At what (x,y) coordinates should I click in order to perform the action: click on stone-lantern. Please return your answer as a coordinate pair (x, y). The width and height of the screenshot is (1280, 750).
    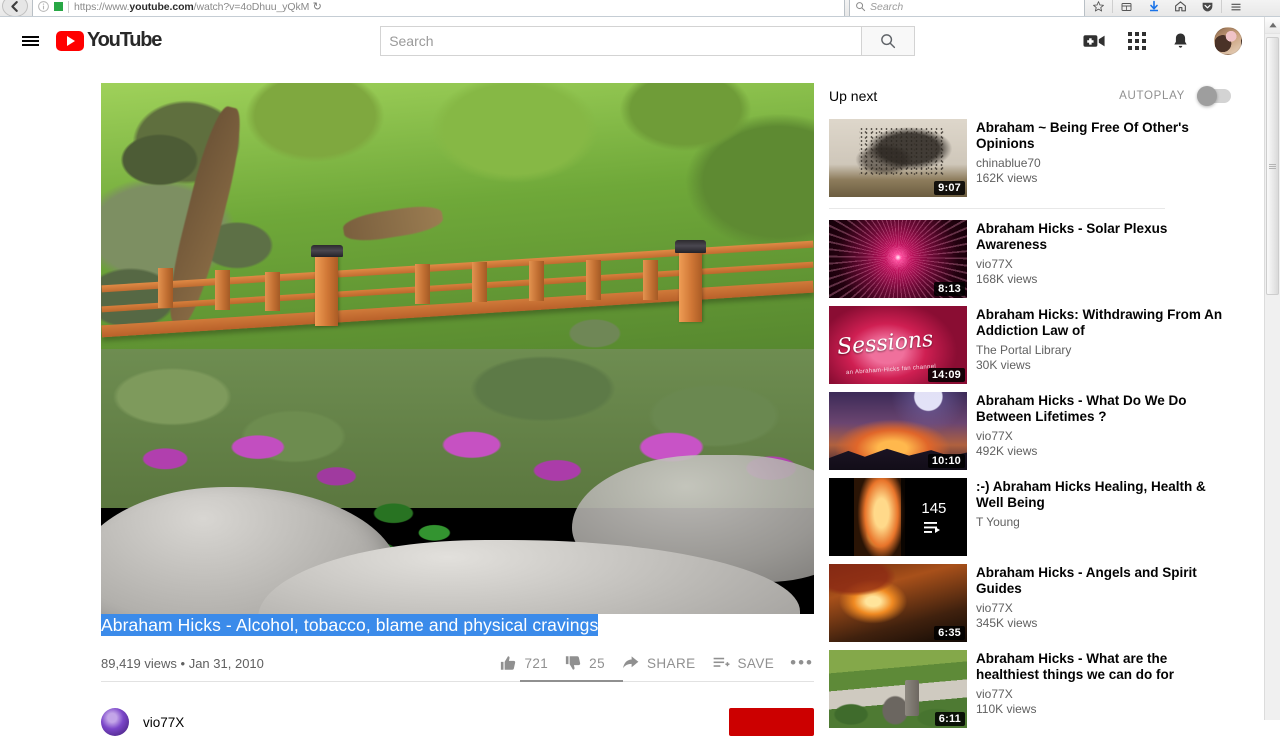
    Looking at the image, I should click on (911, 697).